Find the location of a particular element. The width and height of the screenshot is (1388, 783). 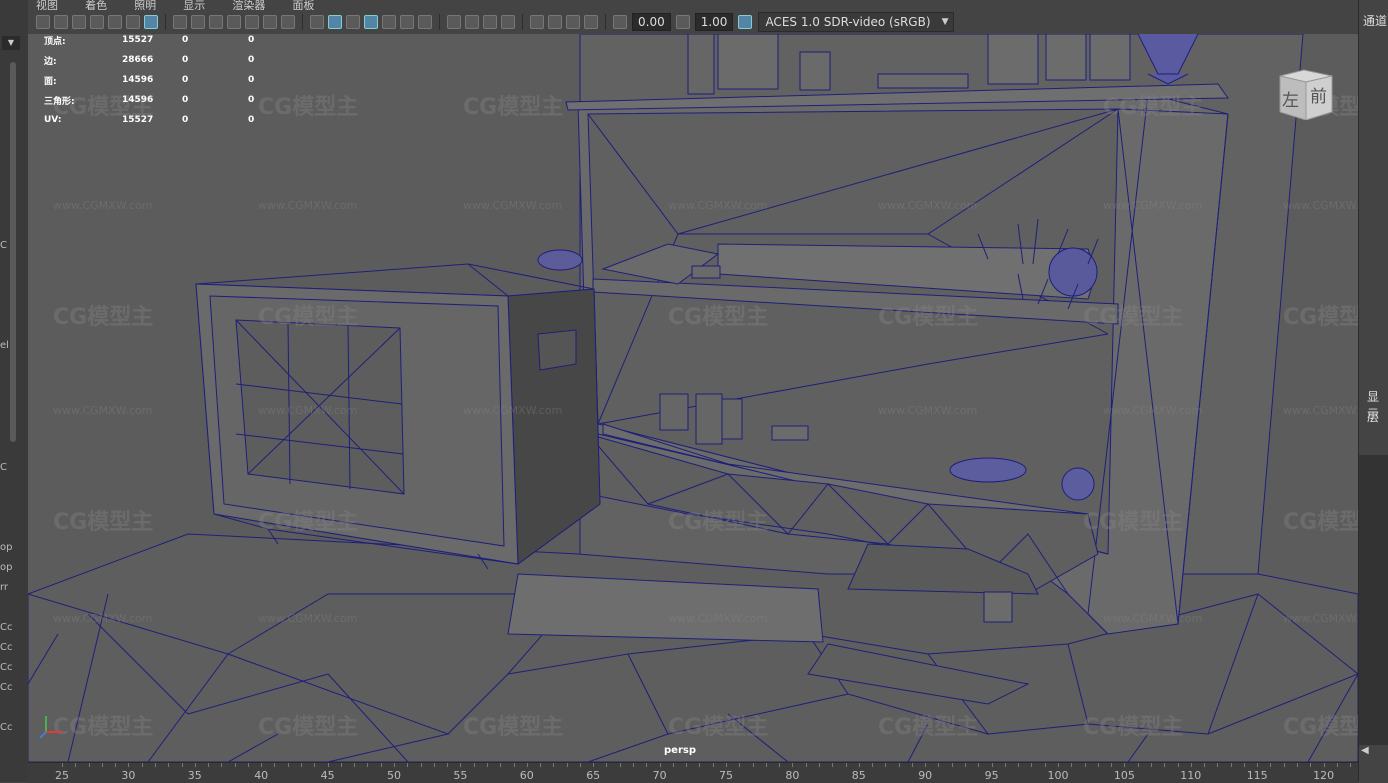

shadows-icon is located at coordinates (425, 22).